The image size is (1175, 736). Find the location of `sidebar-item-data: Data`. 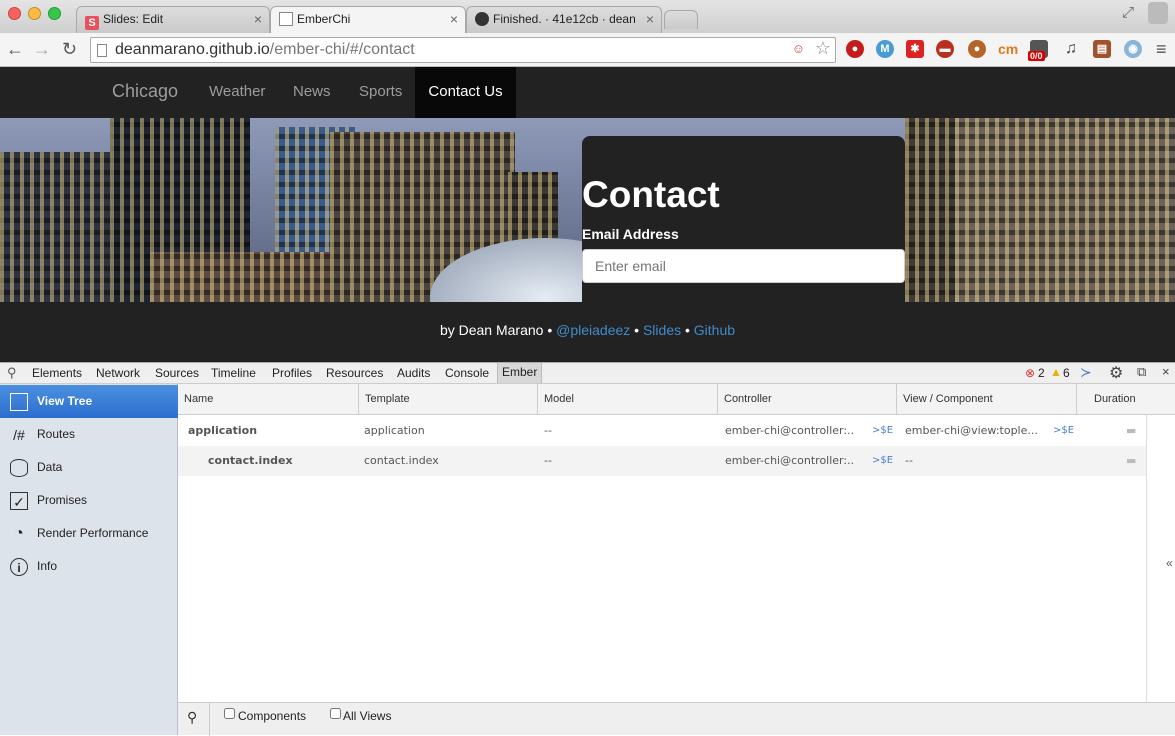

sidebar-item-data: Data is located at coordinates (89, 467).